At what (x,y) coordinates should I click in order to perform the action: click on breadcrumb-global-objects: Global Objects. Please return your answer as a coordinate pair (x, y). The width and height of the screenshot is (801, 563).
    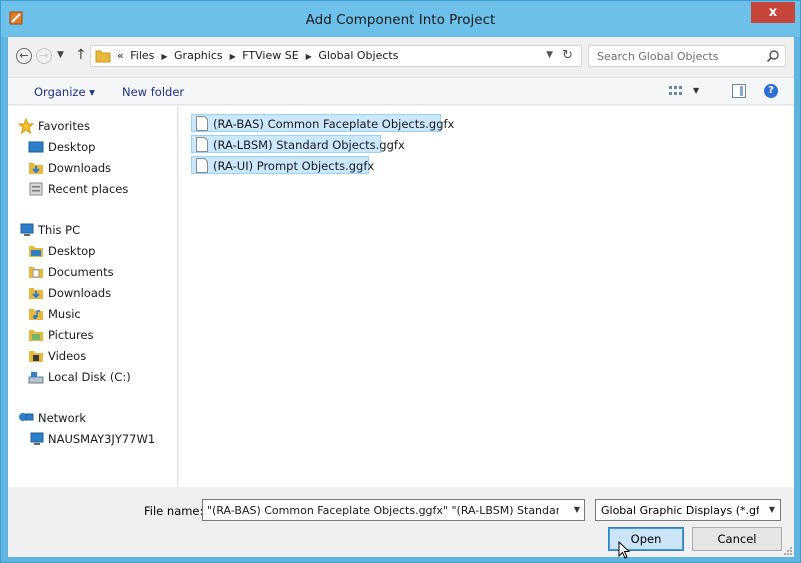
    Looking at the image, I should click on (358, 55).